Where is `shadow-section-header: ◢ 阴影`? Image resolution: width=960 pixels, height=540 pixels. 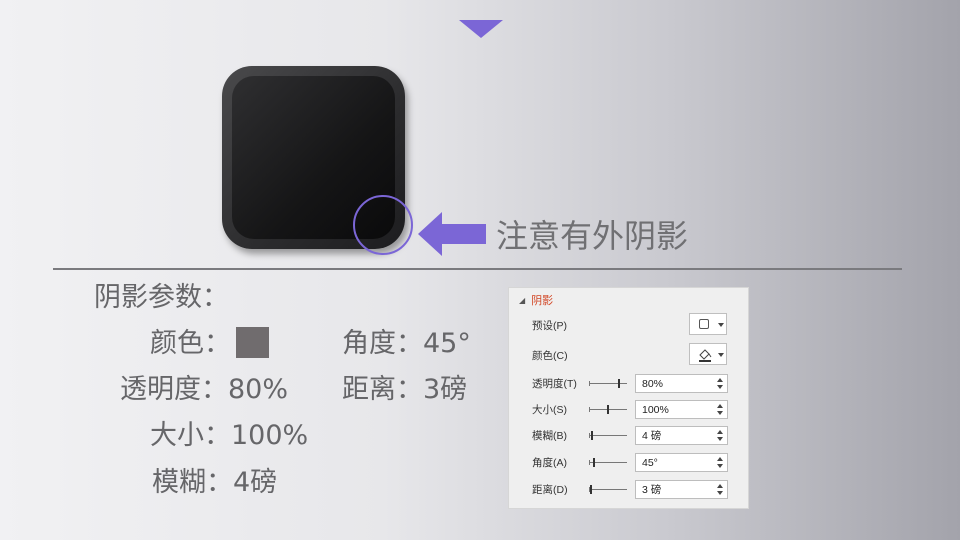 shadow-section-header: ◢ 阴影 is located at coordinates (536, 301).